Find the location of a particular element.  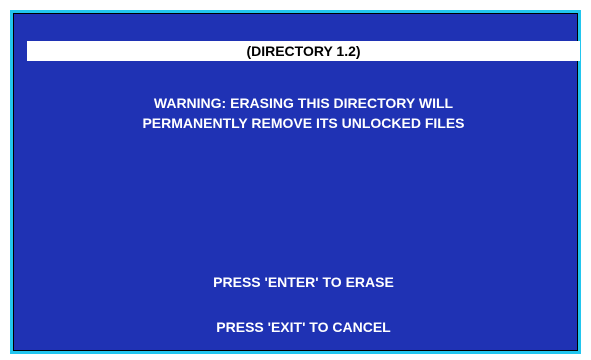

directory-title-bar: (DIRECTORY 1.2) is located at coordinates (303, 51).